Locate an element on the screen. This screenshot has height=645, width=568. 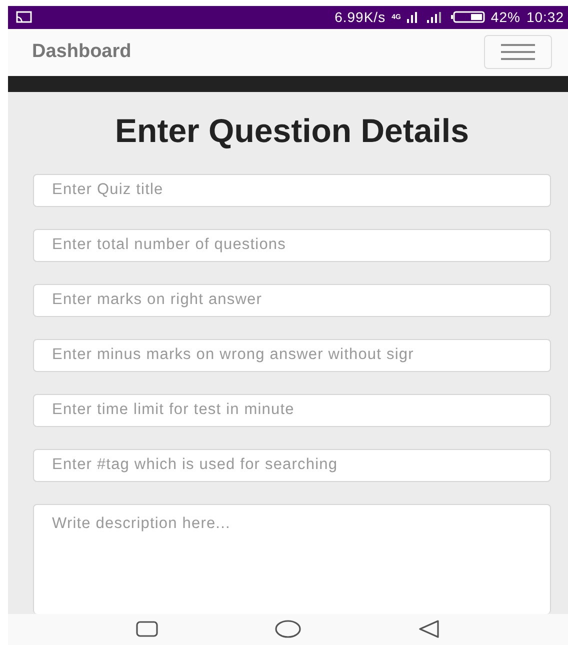
recents-icon is located at coordinates (147, 629).